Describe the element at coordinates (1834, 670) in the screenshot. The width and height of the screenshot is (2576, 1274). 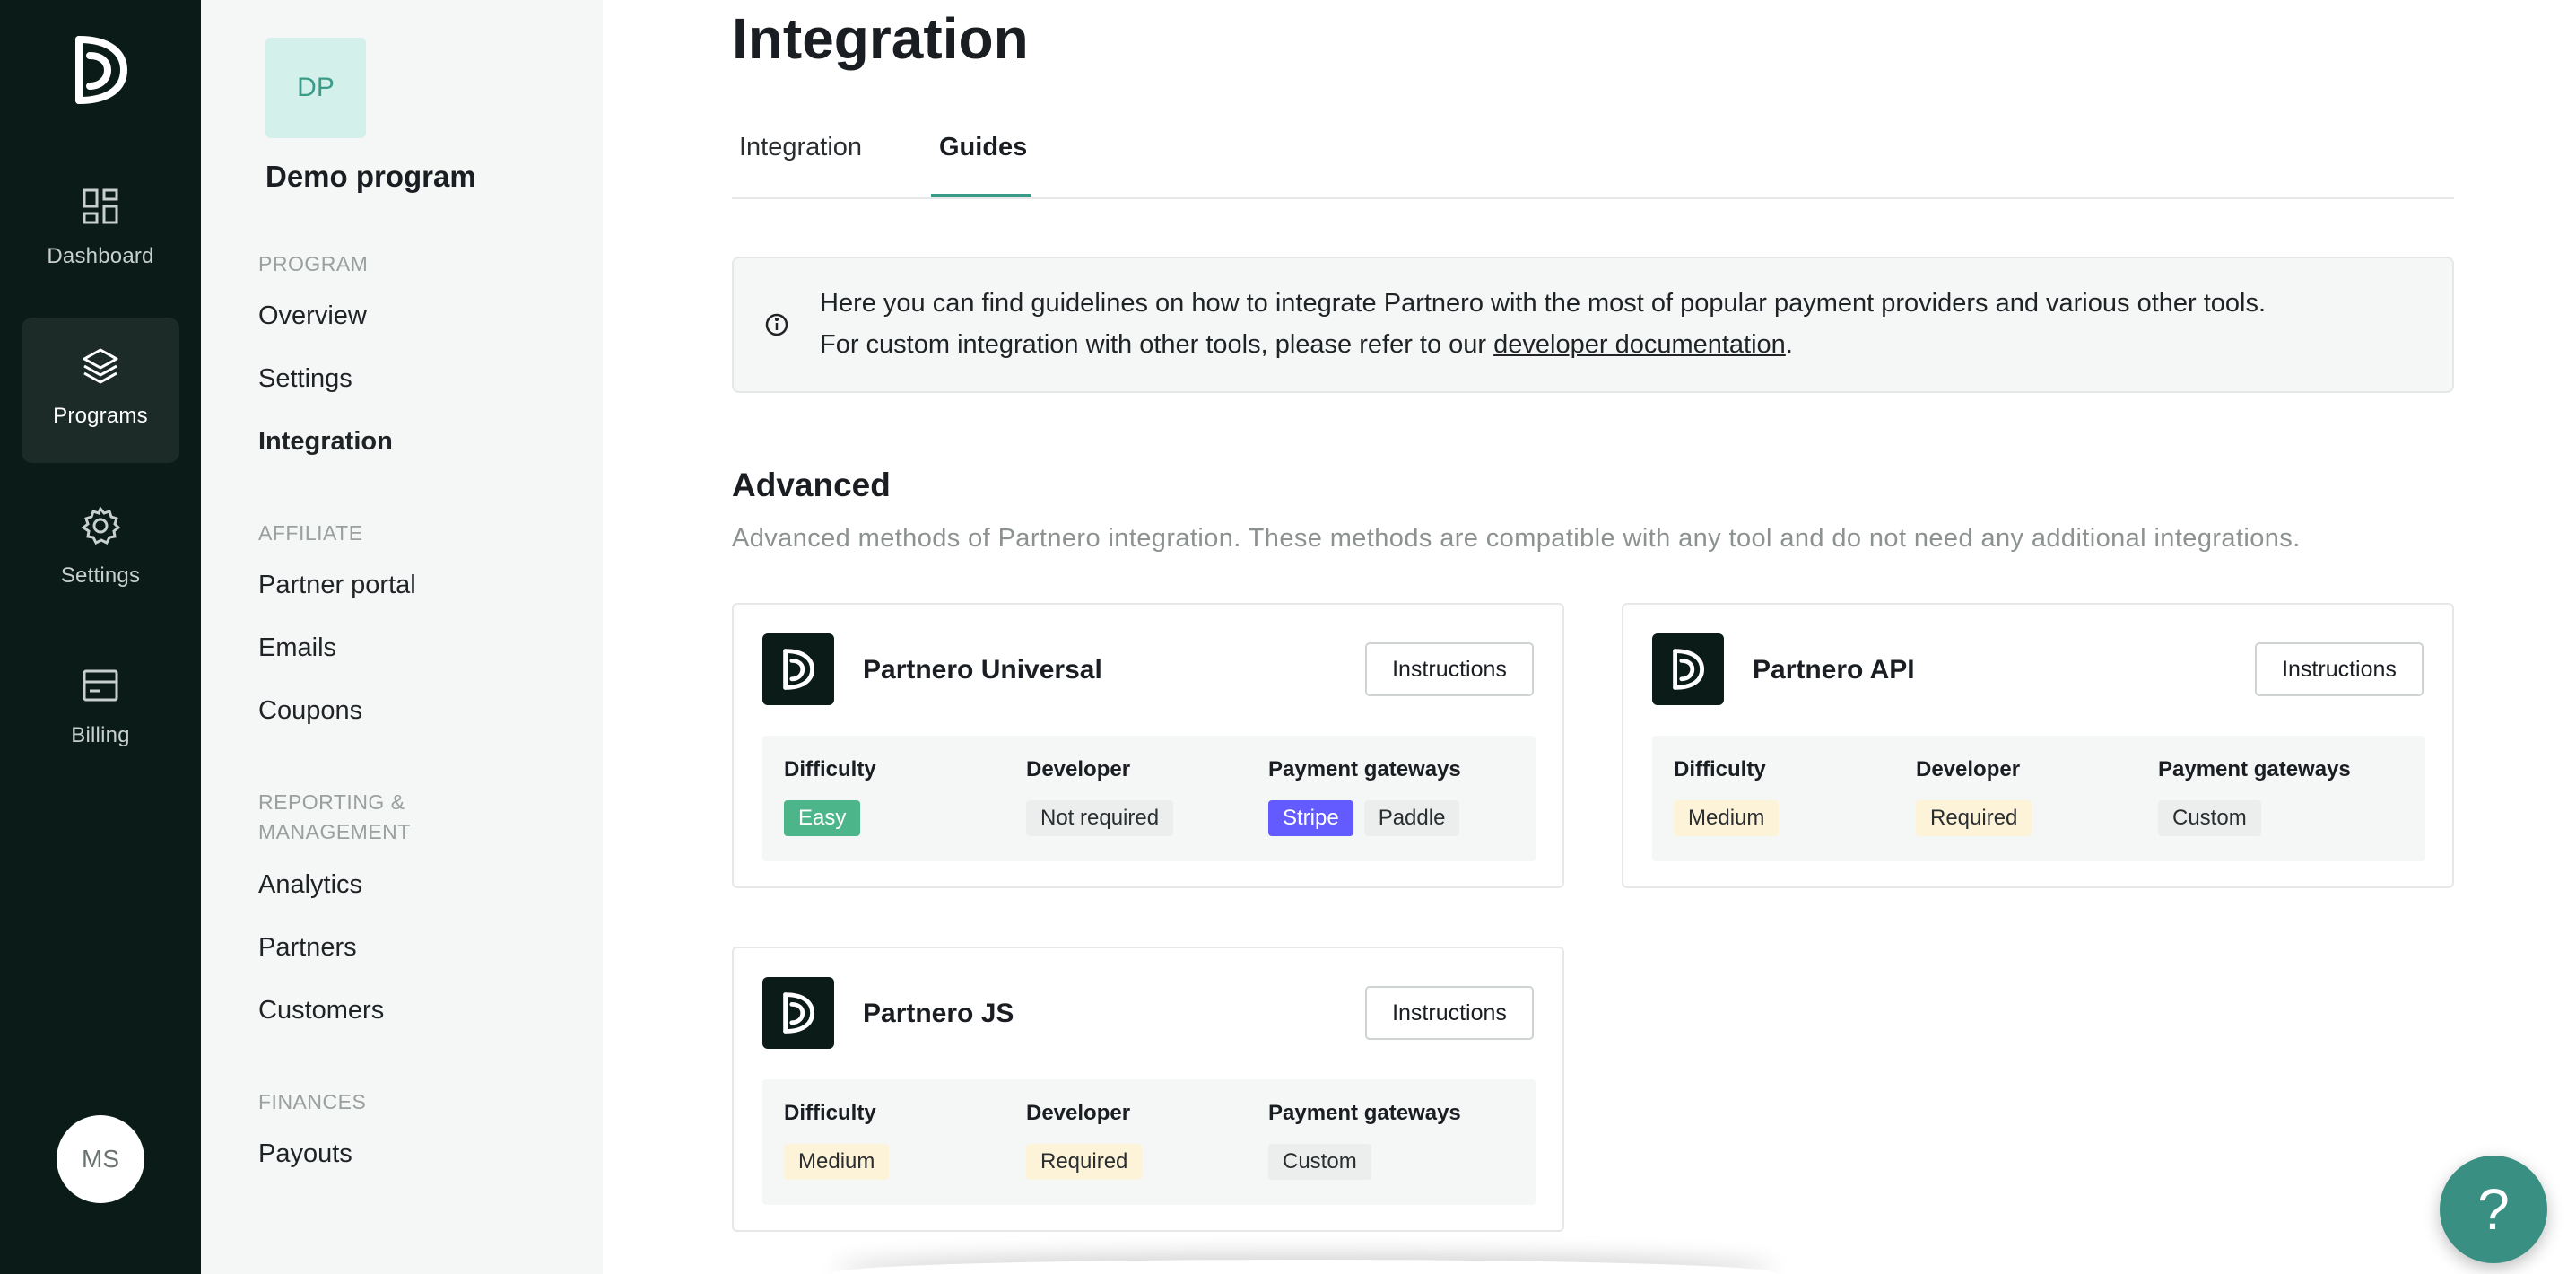
I see `card-title: Partnero API` at that location.